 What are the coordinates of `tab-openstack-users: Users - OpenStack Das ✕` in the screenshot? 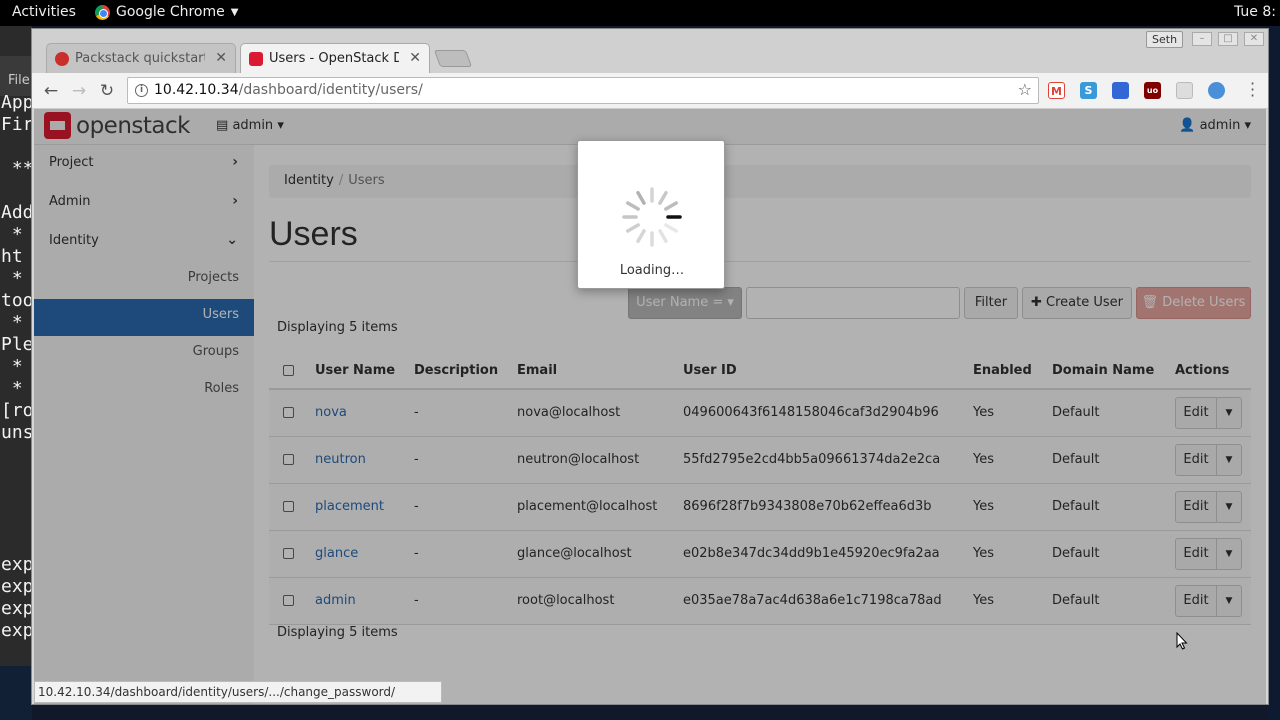 It's located at (335, 58).